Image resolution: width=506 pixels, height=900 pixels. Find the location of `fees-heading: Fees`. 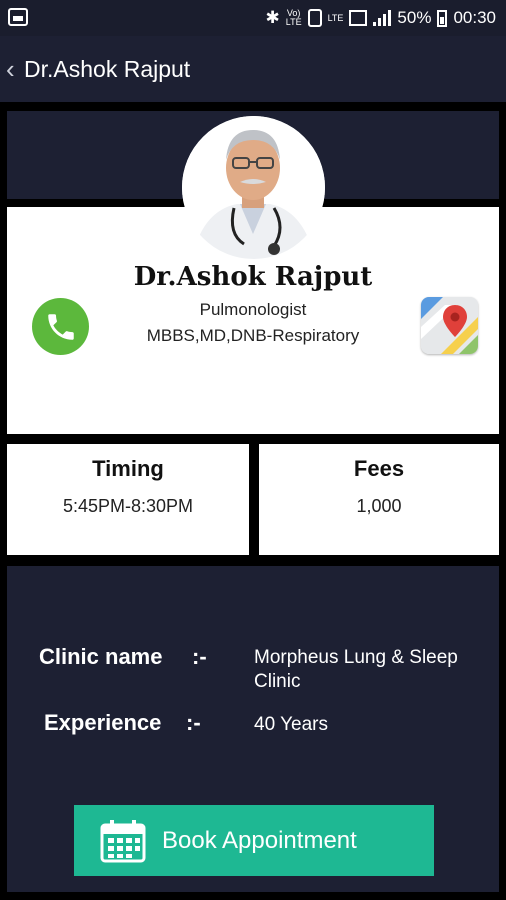

fees-heading: Fees is located at coordinates (379, 468).